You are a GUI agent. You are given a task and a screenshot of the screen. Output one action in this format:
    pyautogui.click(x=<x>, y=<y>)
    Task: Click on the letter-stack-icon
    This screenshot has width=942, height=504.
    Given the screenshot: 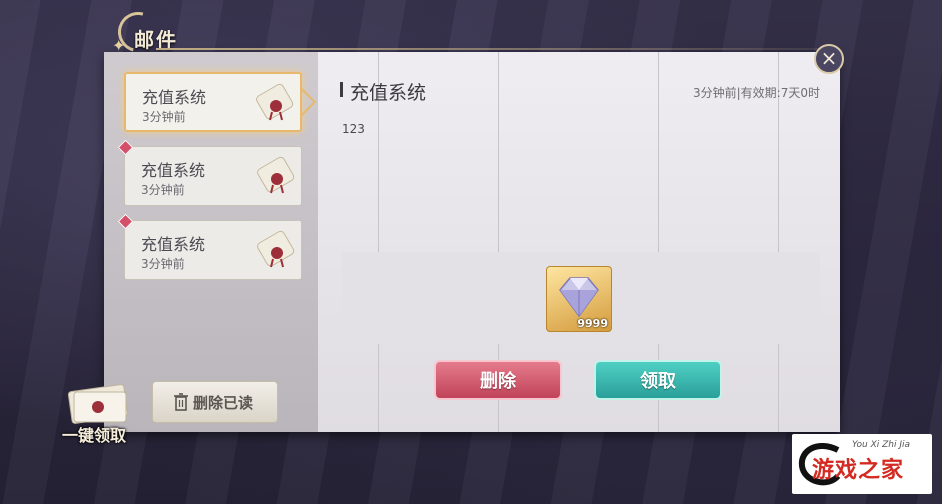 What is the action you would take?
    pyautogui.click(x=98, y=404)
    